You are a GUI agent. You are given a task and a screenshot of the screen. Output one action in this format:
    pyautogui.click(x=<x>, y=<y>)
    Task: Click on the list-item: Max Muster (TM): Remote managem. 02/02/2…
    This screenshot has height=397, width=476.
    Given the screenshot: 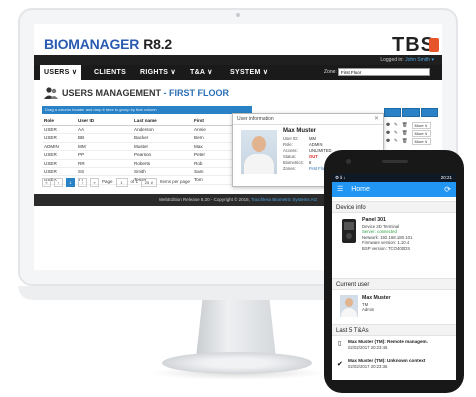 What is the action you would take?
    pyautogui.click(x=388, y=344)
    